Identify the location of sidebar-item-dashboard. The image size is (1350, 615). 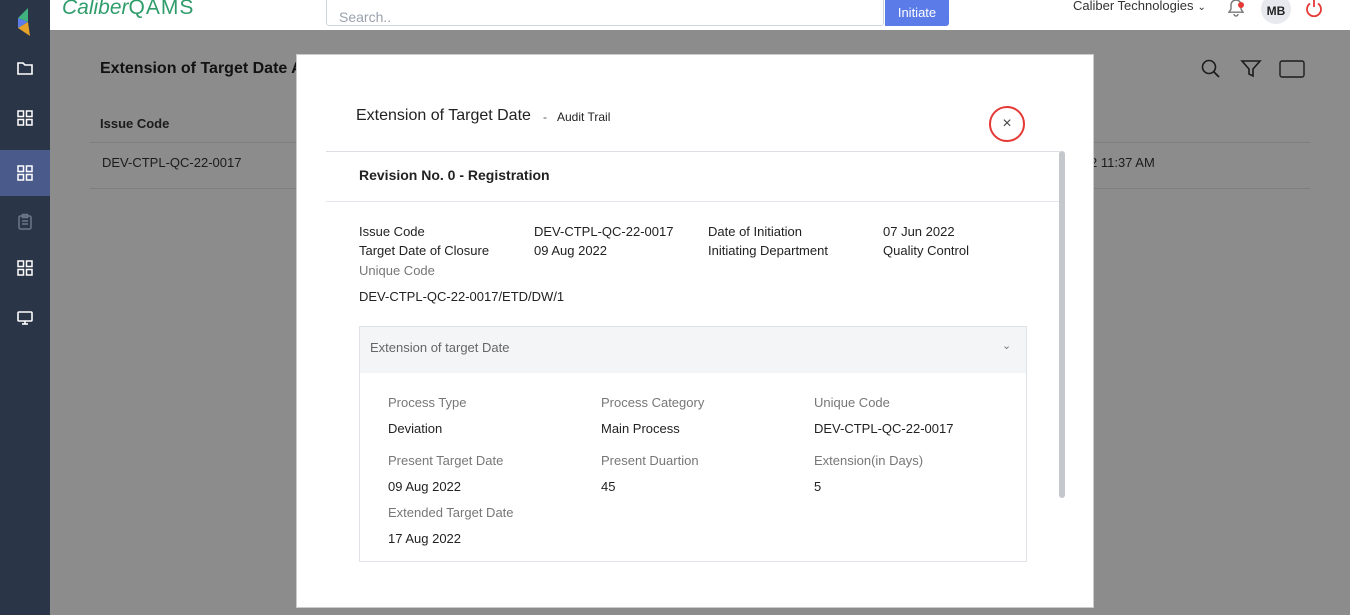
(25, 118).